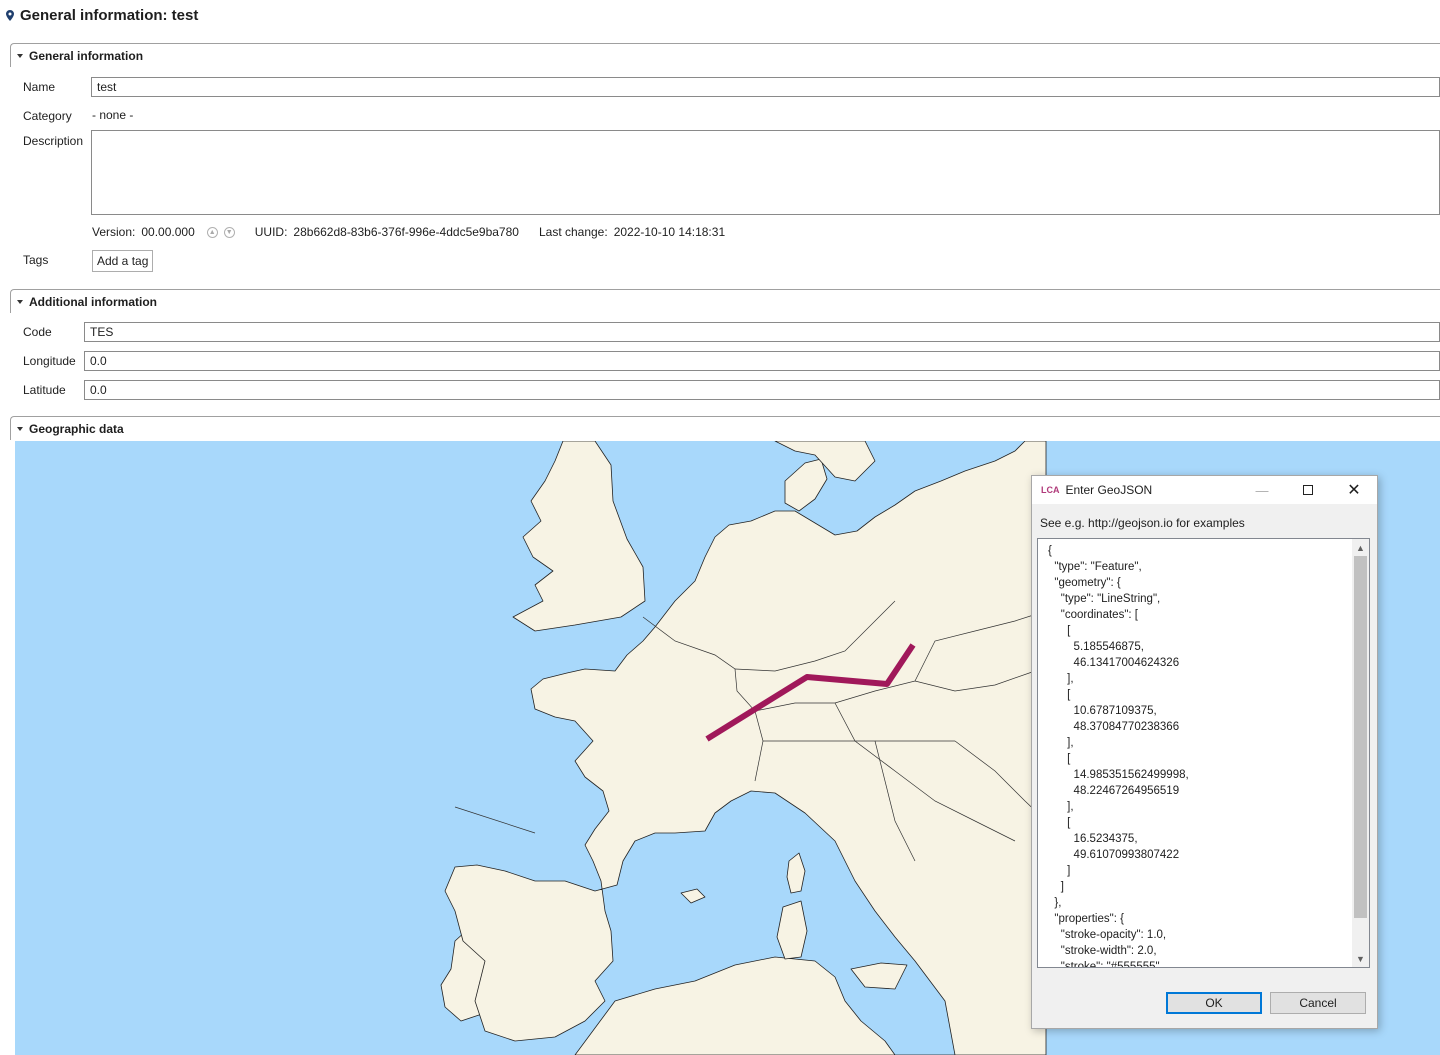  What do you see at coordinates (76, 428) in the screenshot?
I see `geographic-section-title: Geographic data` at bounding box center [76, 428].